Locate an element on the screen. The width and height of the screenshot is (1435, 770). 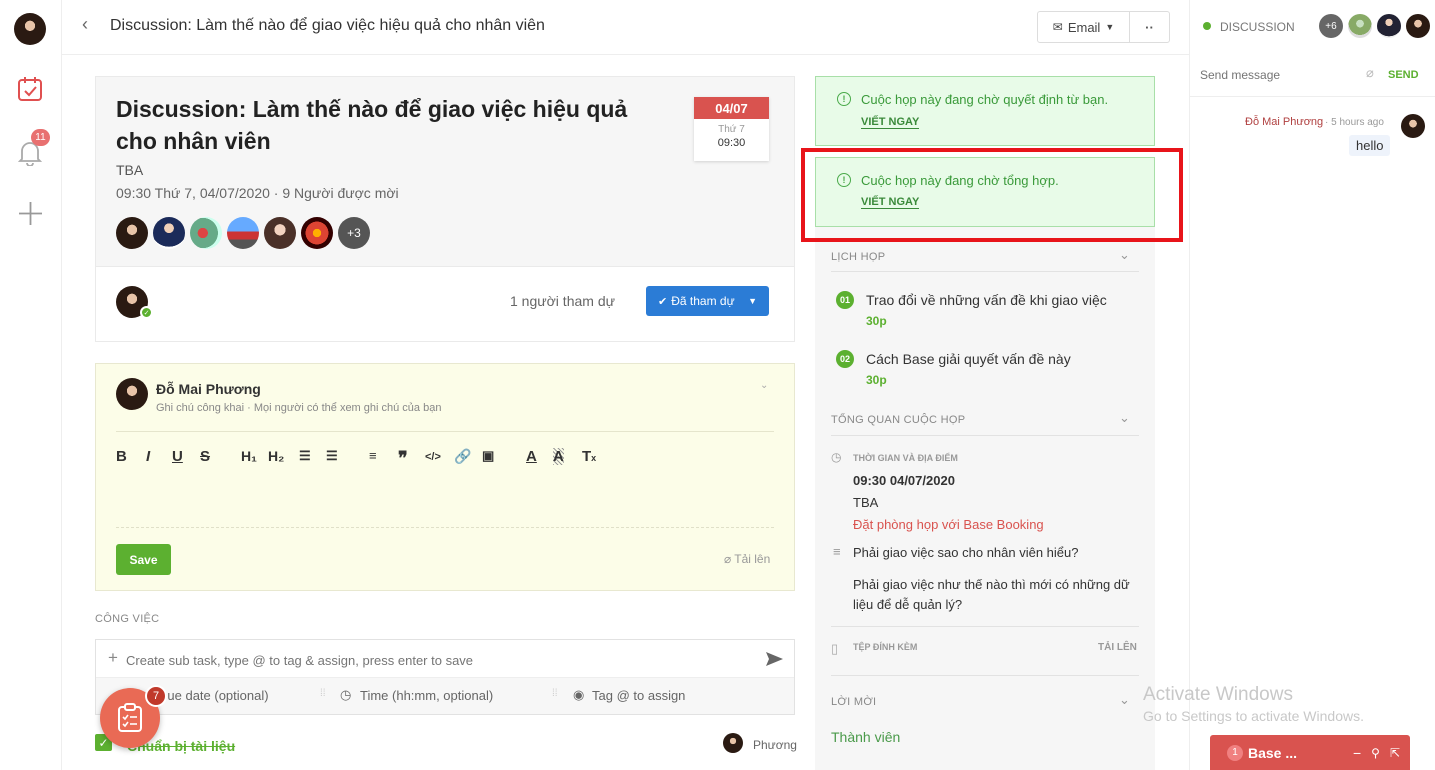
clipboard-icon is located at coordinates (130, 717).